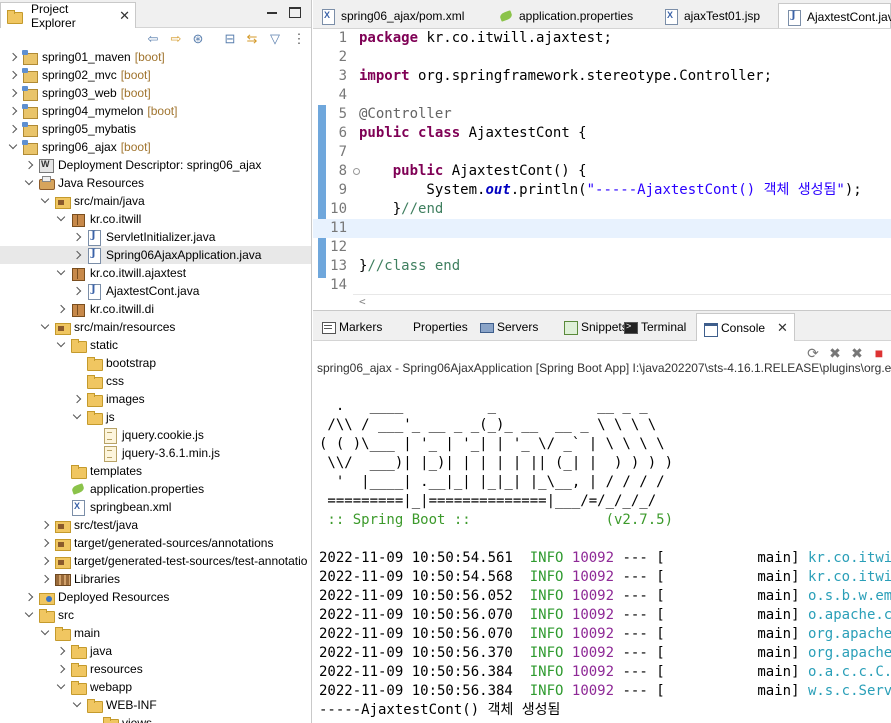 Image resolution: width=891 pixels, height=723 pixels. What do you see at coordinates (155, 615) in the screenshot?
I see `tree-item: src` at bounding box center [155, 615].